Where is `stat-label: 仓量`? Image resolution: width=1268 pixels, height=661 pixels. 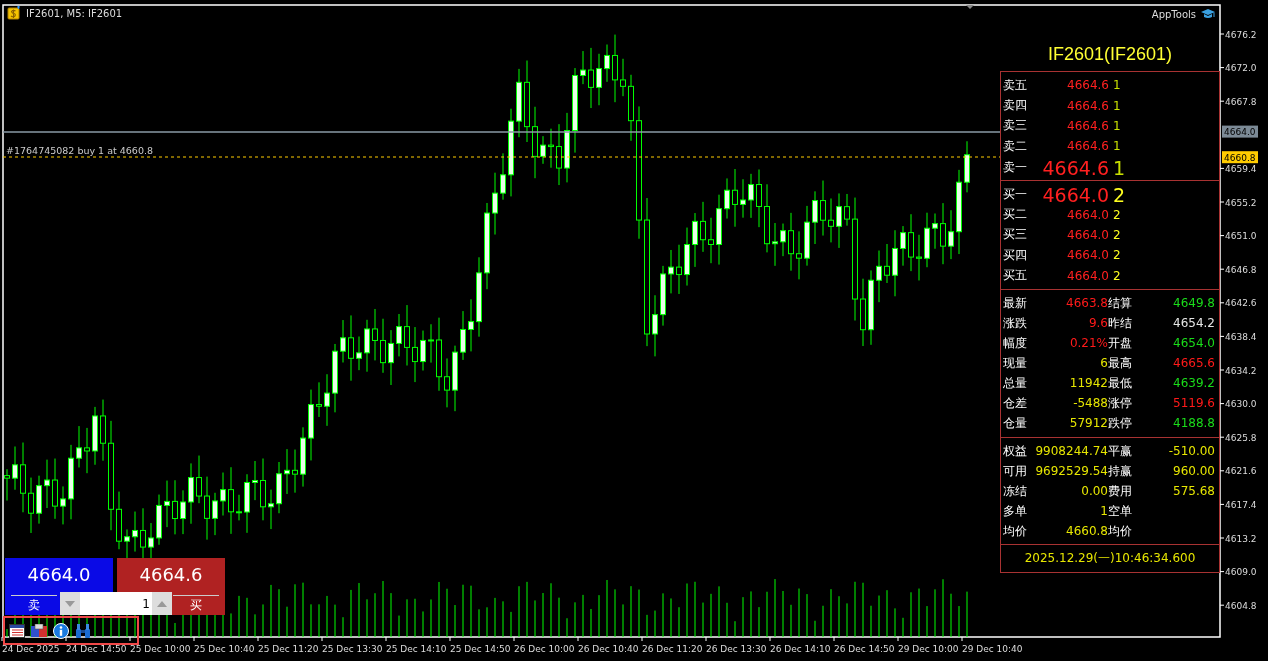
stat-label: 仓量 is located at coordinates (1015, 424).